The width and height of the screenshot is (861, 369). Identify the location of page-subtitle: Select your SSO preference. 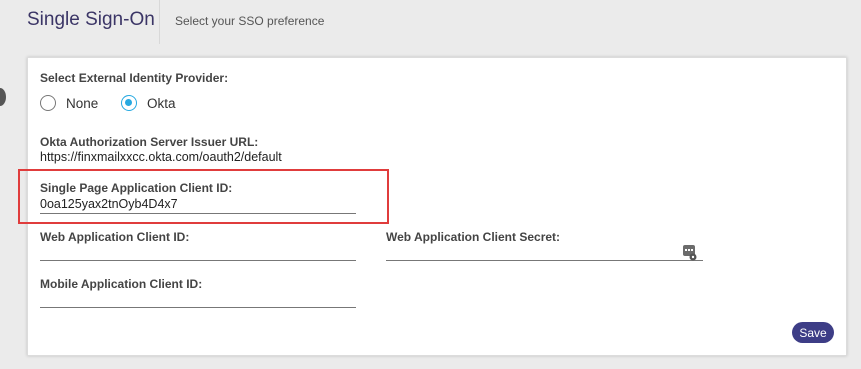
(250, 21).